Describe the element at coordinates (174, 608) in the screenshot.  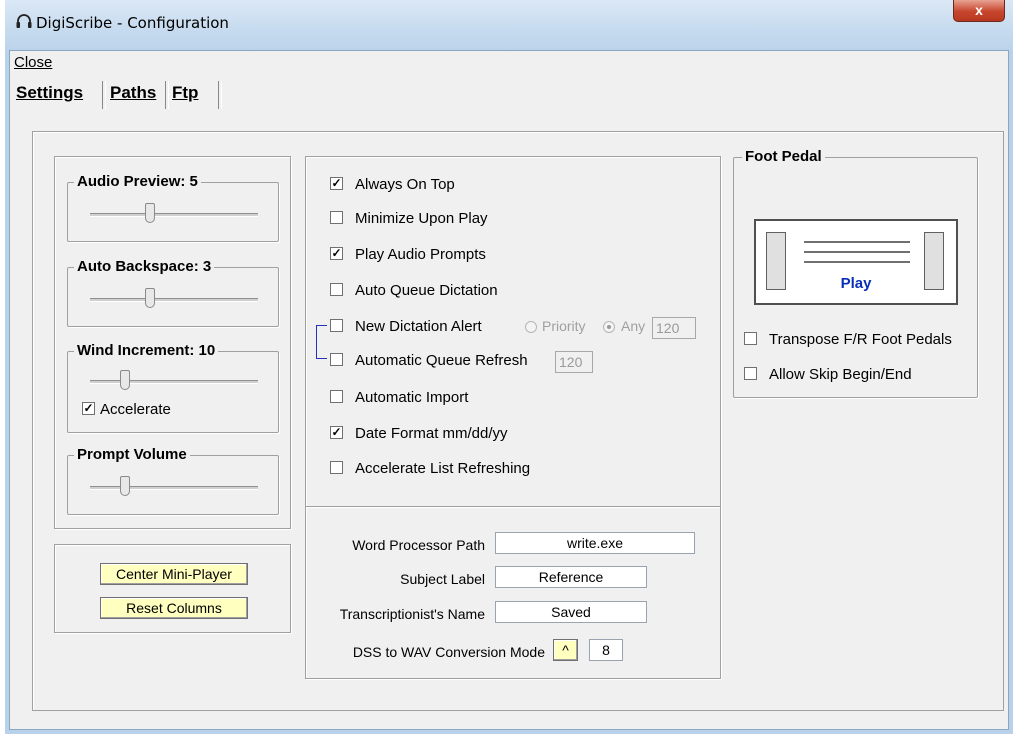
I see `reset-columns-button: Reset Columns` at that location.